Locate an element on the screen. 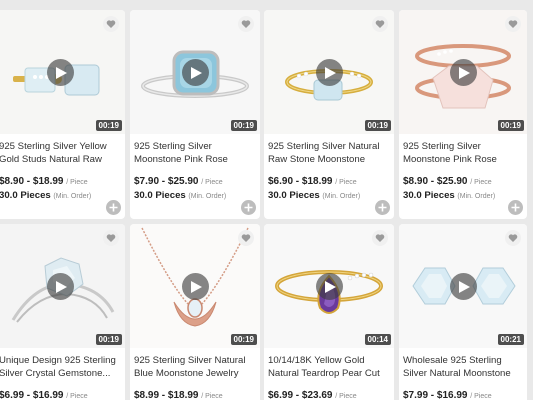 This screenshot has width=533, height=400. video-duration: 00:21 is located at coordinates (510, 339).